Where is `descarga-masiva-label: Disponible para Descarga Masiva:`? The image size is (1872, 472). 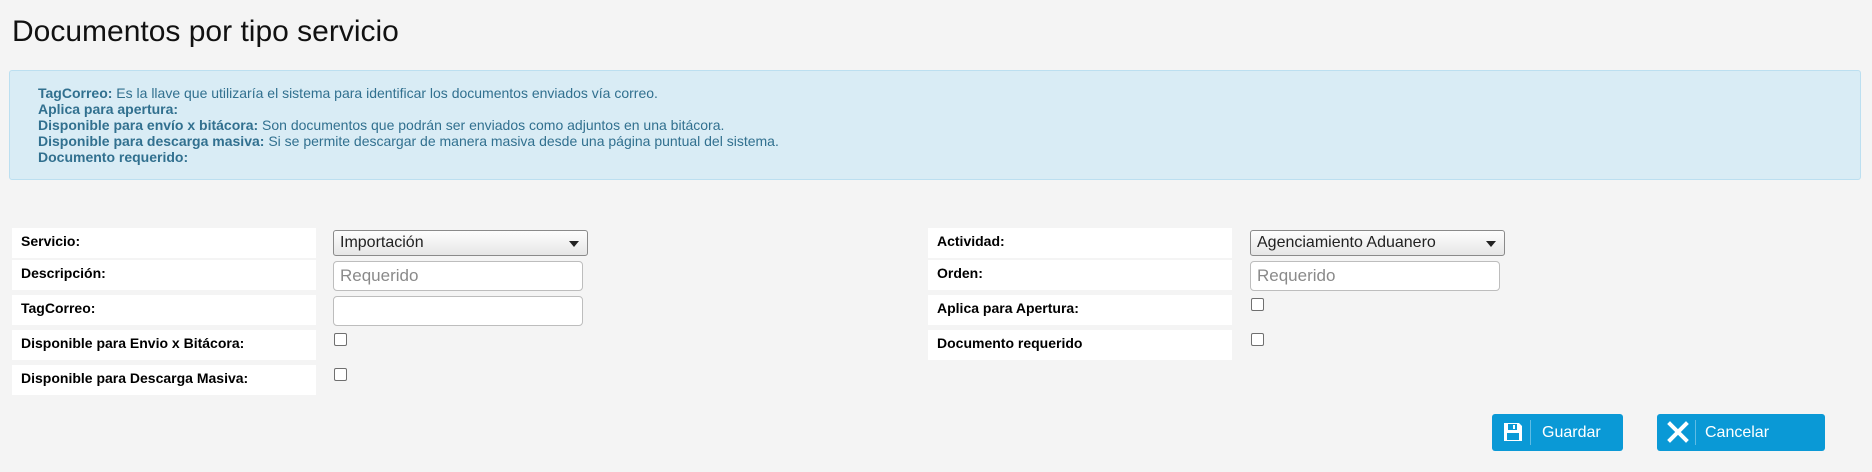
descarga-masiva-label: Disponible para Descarga Masiva: is located at coordinates (164, 380).